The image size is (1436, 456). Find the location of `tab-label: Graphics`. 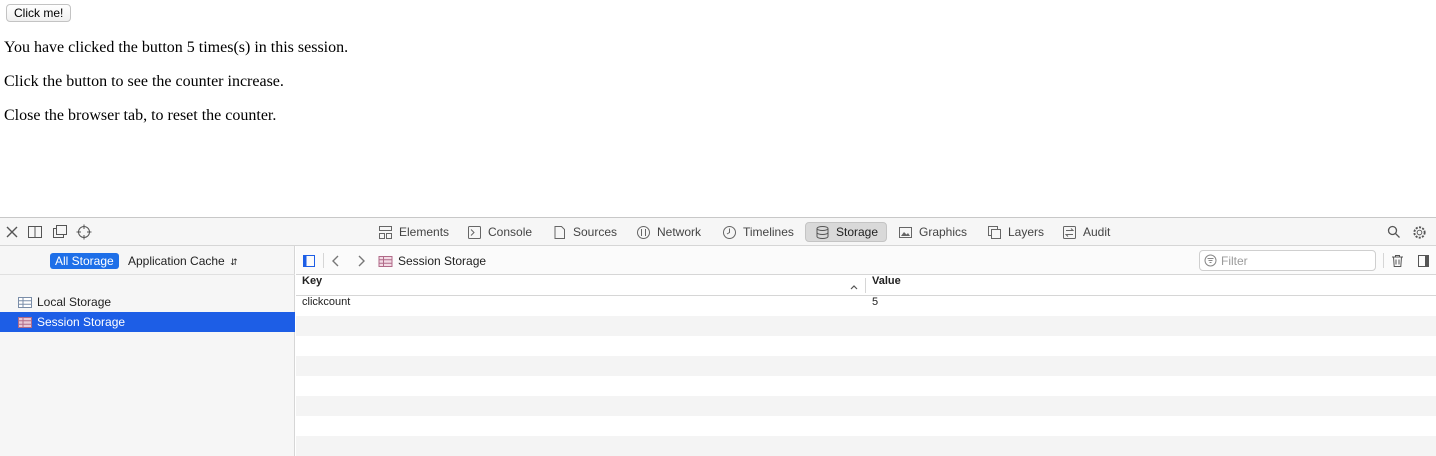

tab-label: Graphics is located at coordinates (943, 232).